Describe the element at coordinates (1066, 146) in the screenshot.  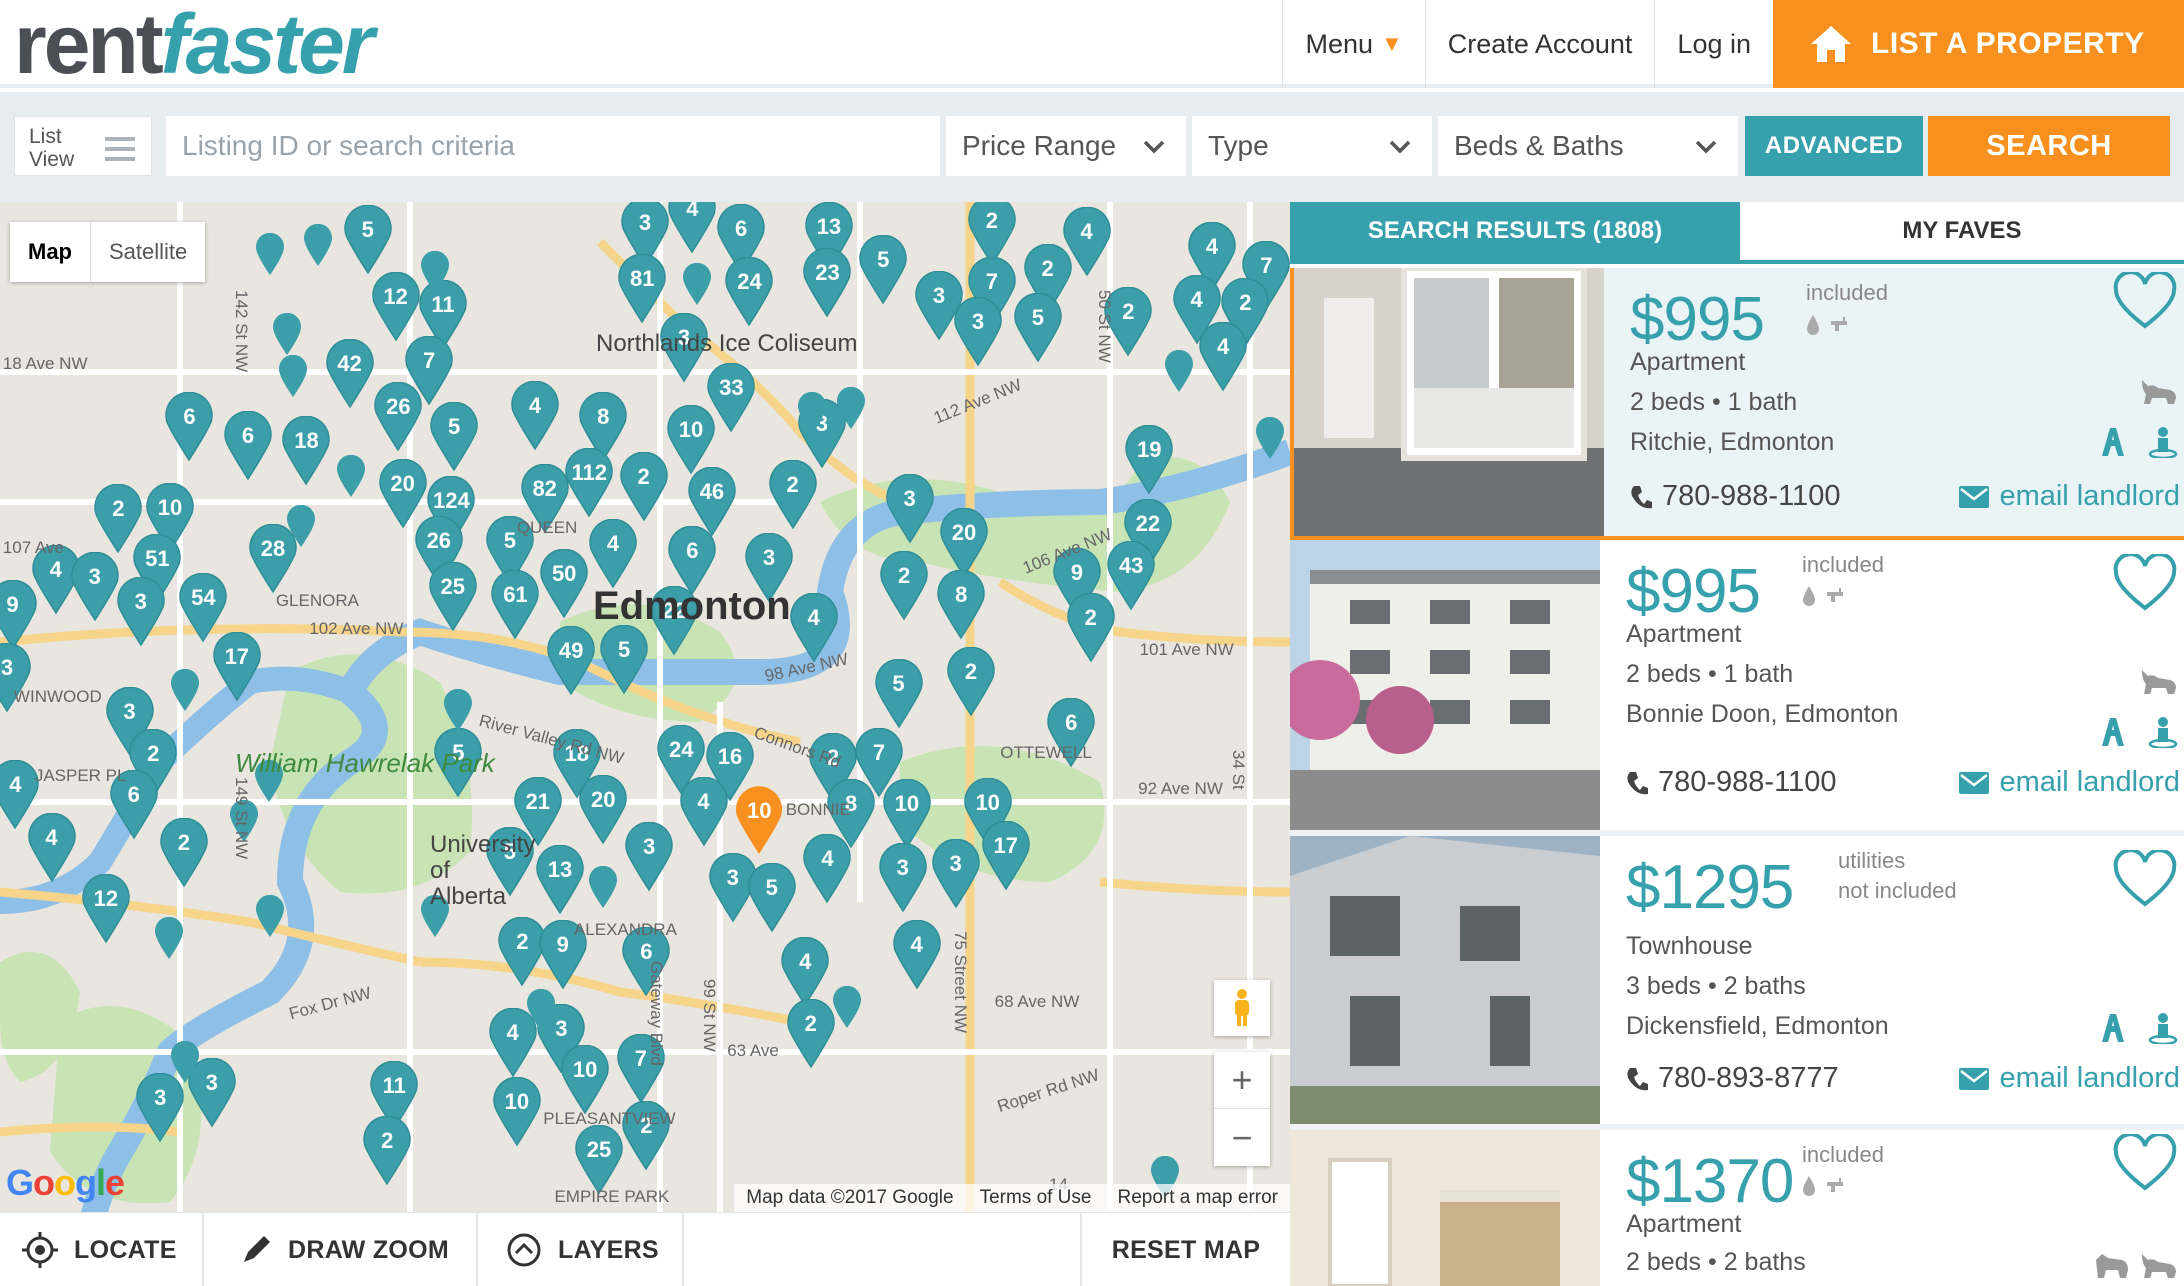
I see `price-range-select: Price Range` at that location.